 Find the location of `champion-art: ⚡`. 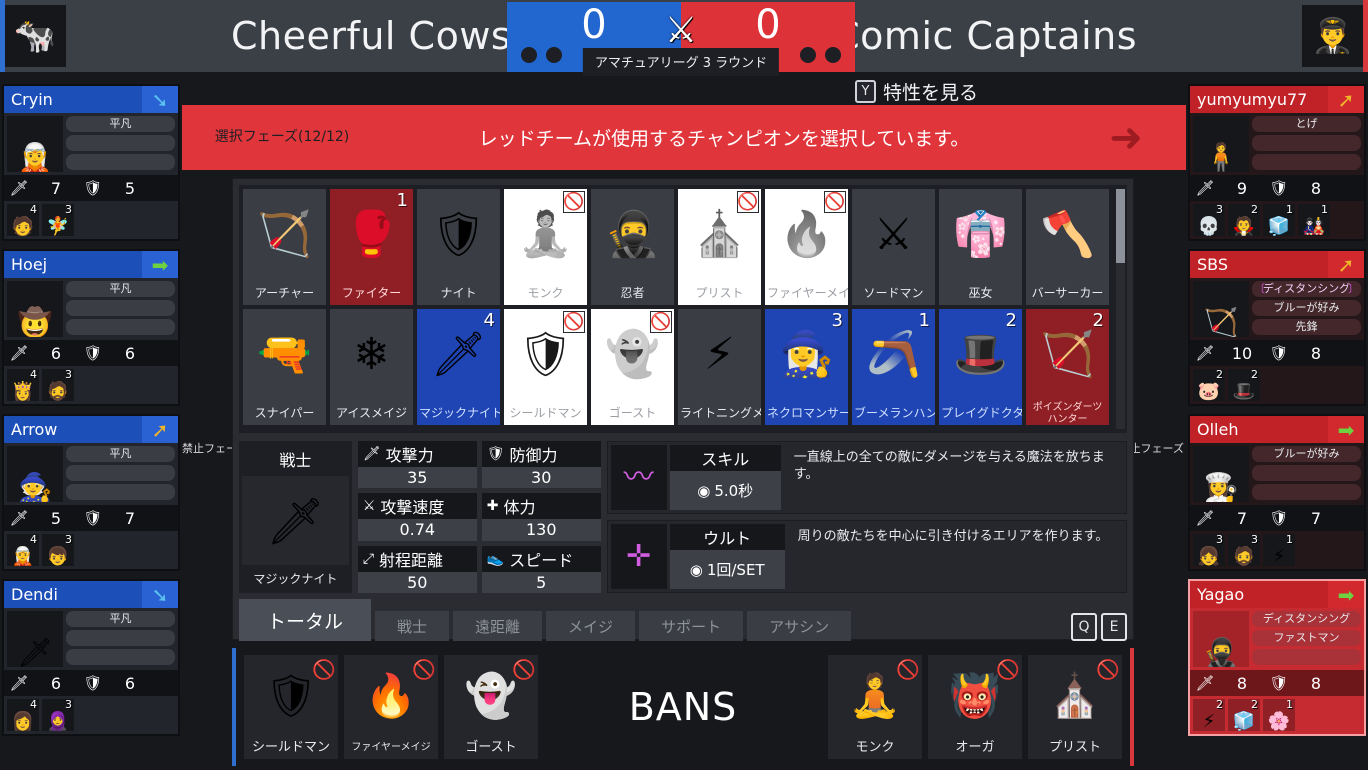

champion-art: ⚡ is located at coordinates (719, 354).